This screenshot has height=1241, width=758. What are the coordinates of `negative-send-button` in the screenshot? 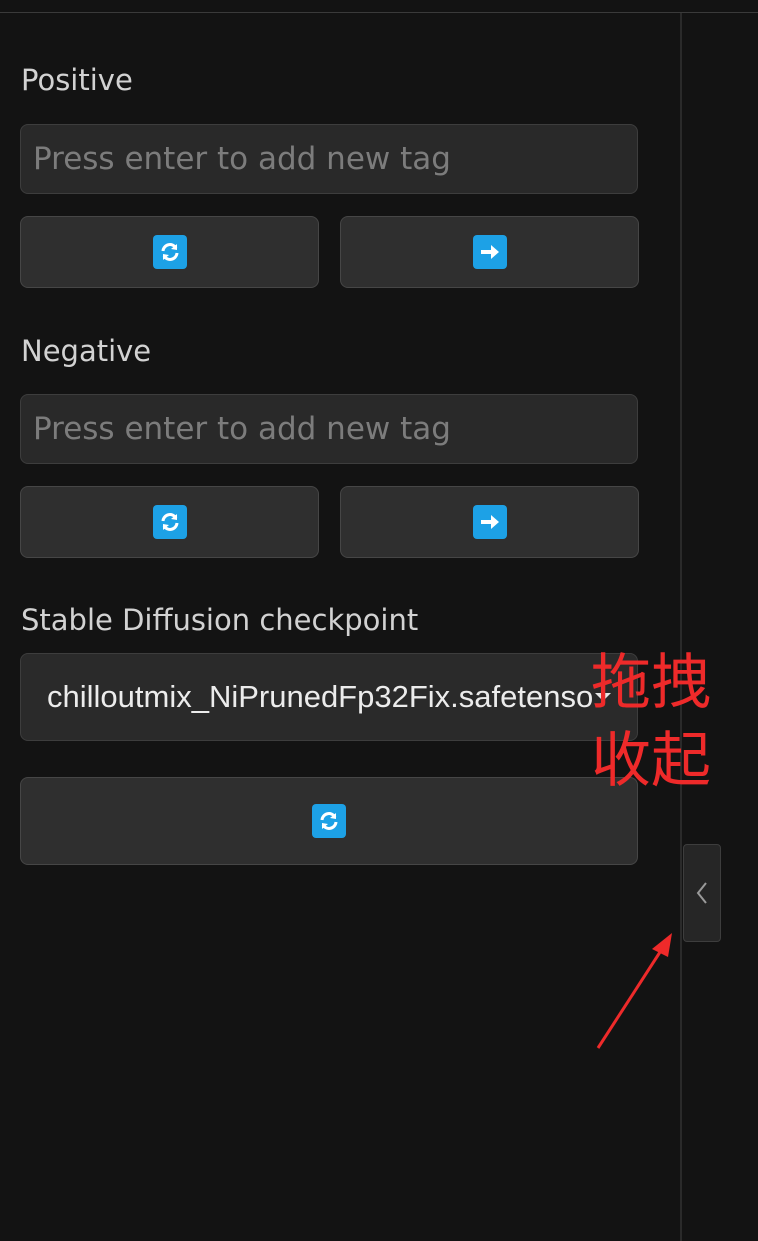 It's located at (489, 522).